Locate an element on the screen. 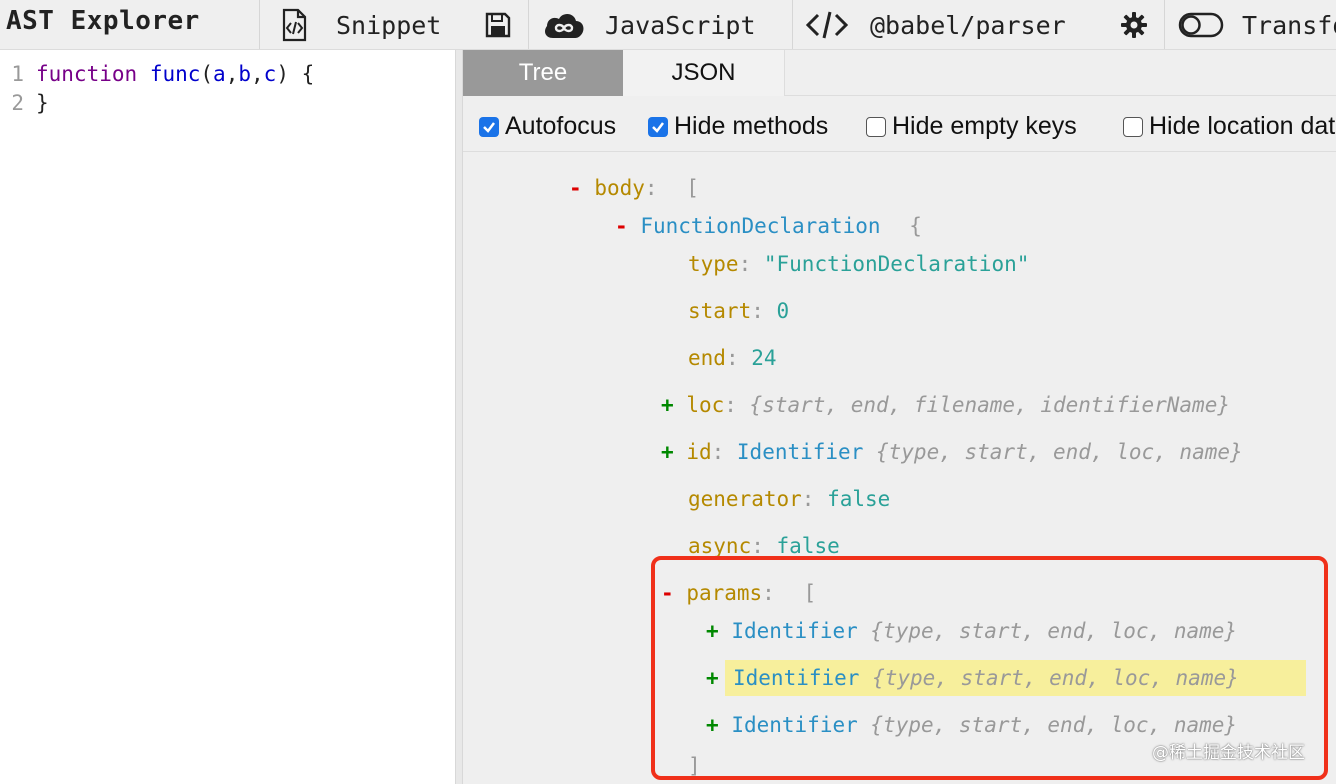 This screenshot has width=1336, height=784. code-line: 2} is located at coordinates (24, 103).